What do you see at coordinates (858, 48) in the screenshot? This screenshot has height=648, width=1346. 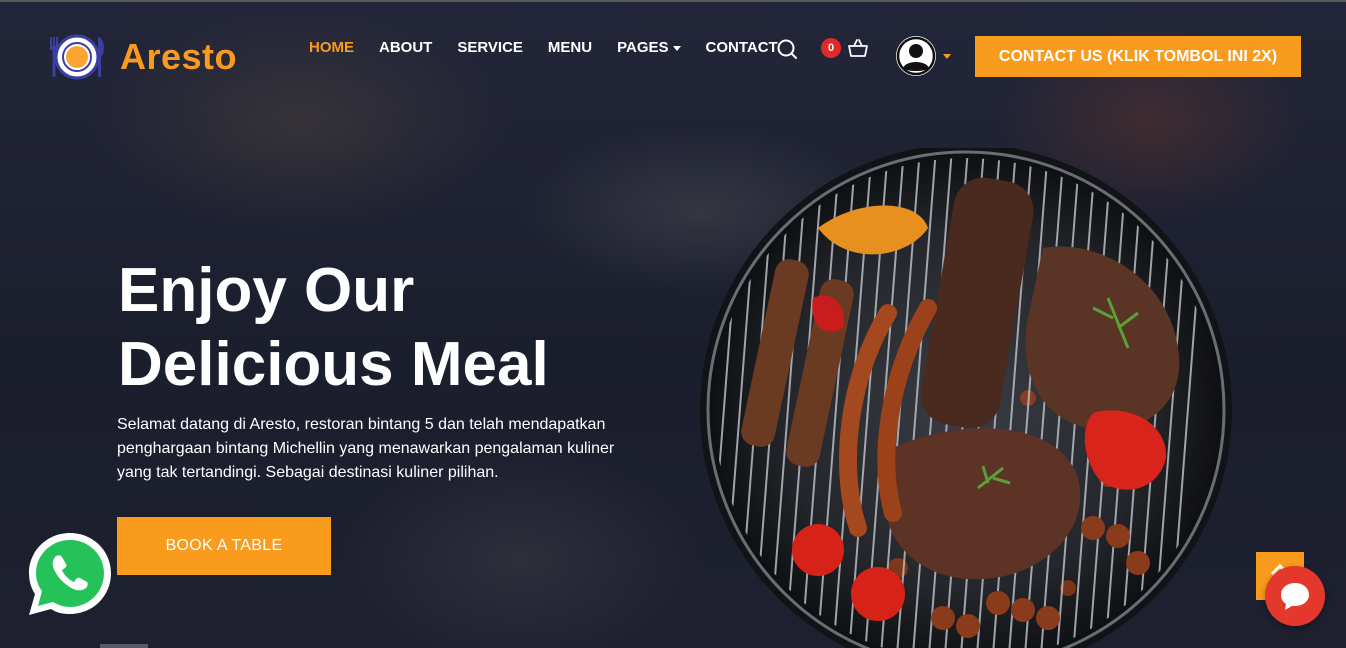 I see `shopping-basket-icon` at bounding box center [858, 48].